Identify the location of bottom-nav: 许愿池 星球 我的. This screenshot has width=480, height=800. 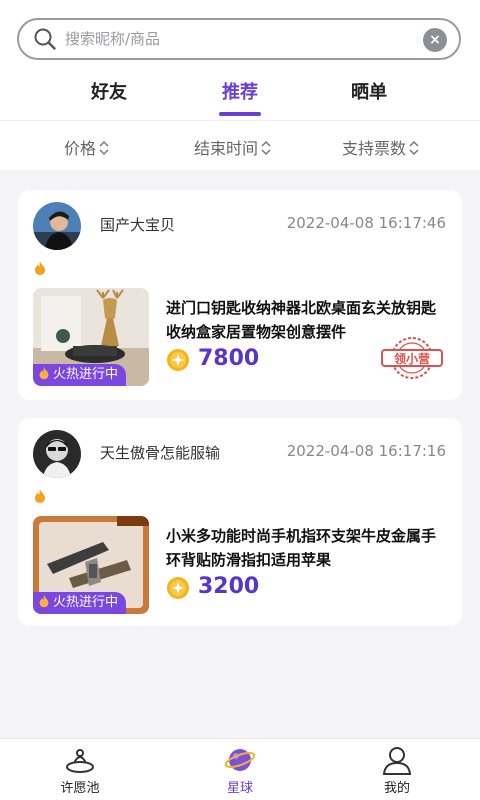
(240, 769).